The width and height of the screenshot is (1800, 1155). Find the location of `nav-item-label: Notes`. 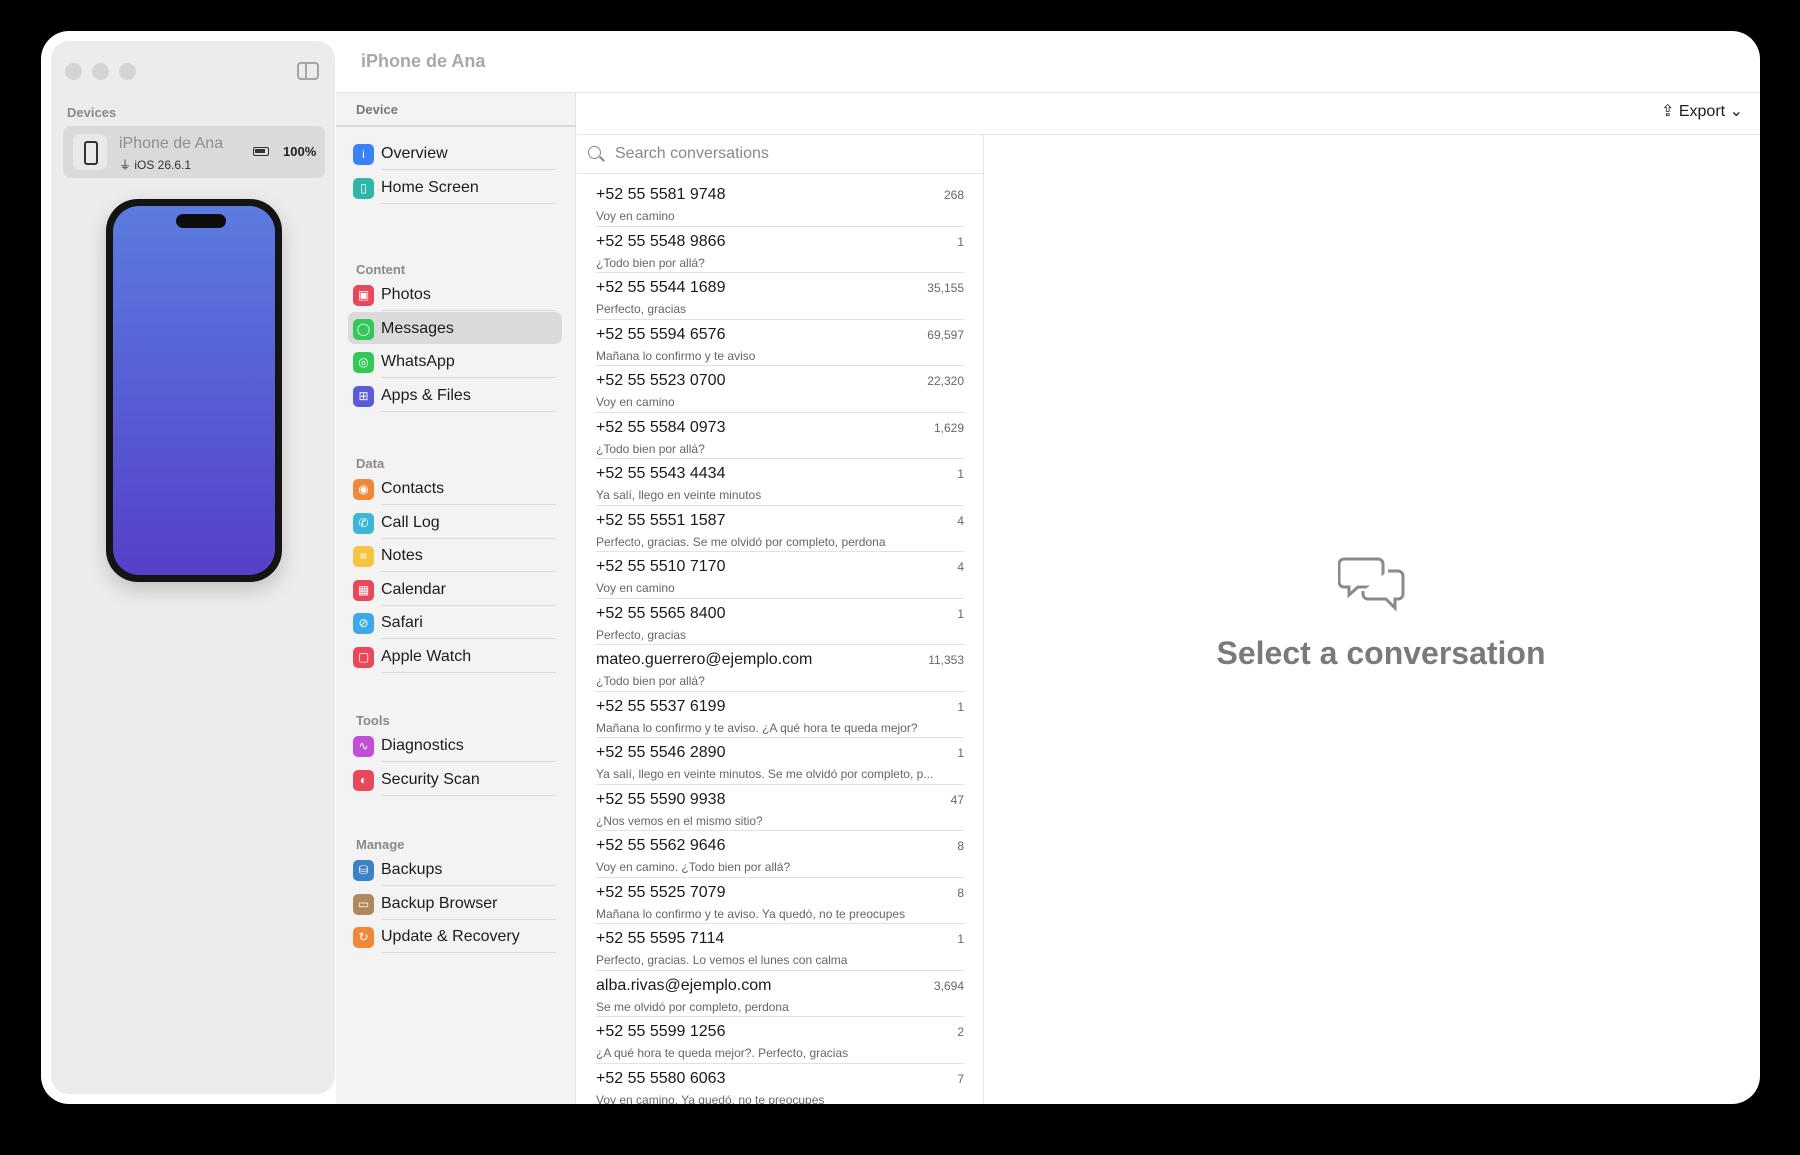

nav-item-label: Notes is located at coordinates (402, 555).